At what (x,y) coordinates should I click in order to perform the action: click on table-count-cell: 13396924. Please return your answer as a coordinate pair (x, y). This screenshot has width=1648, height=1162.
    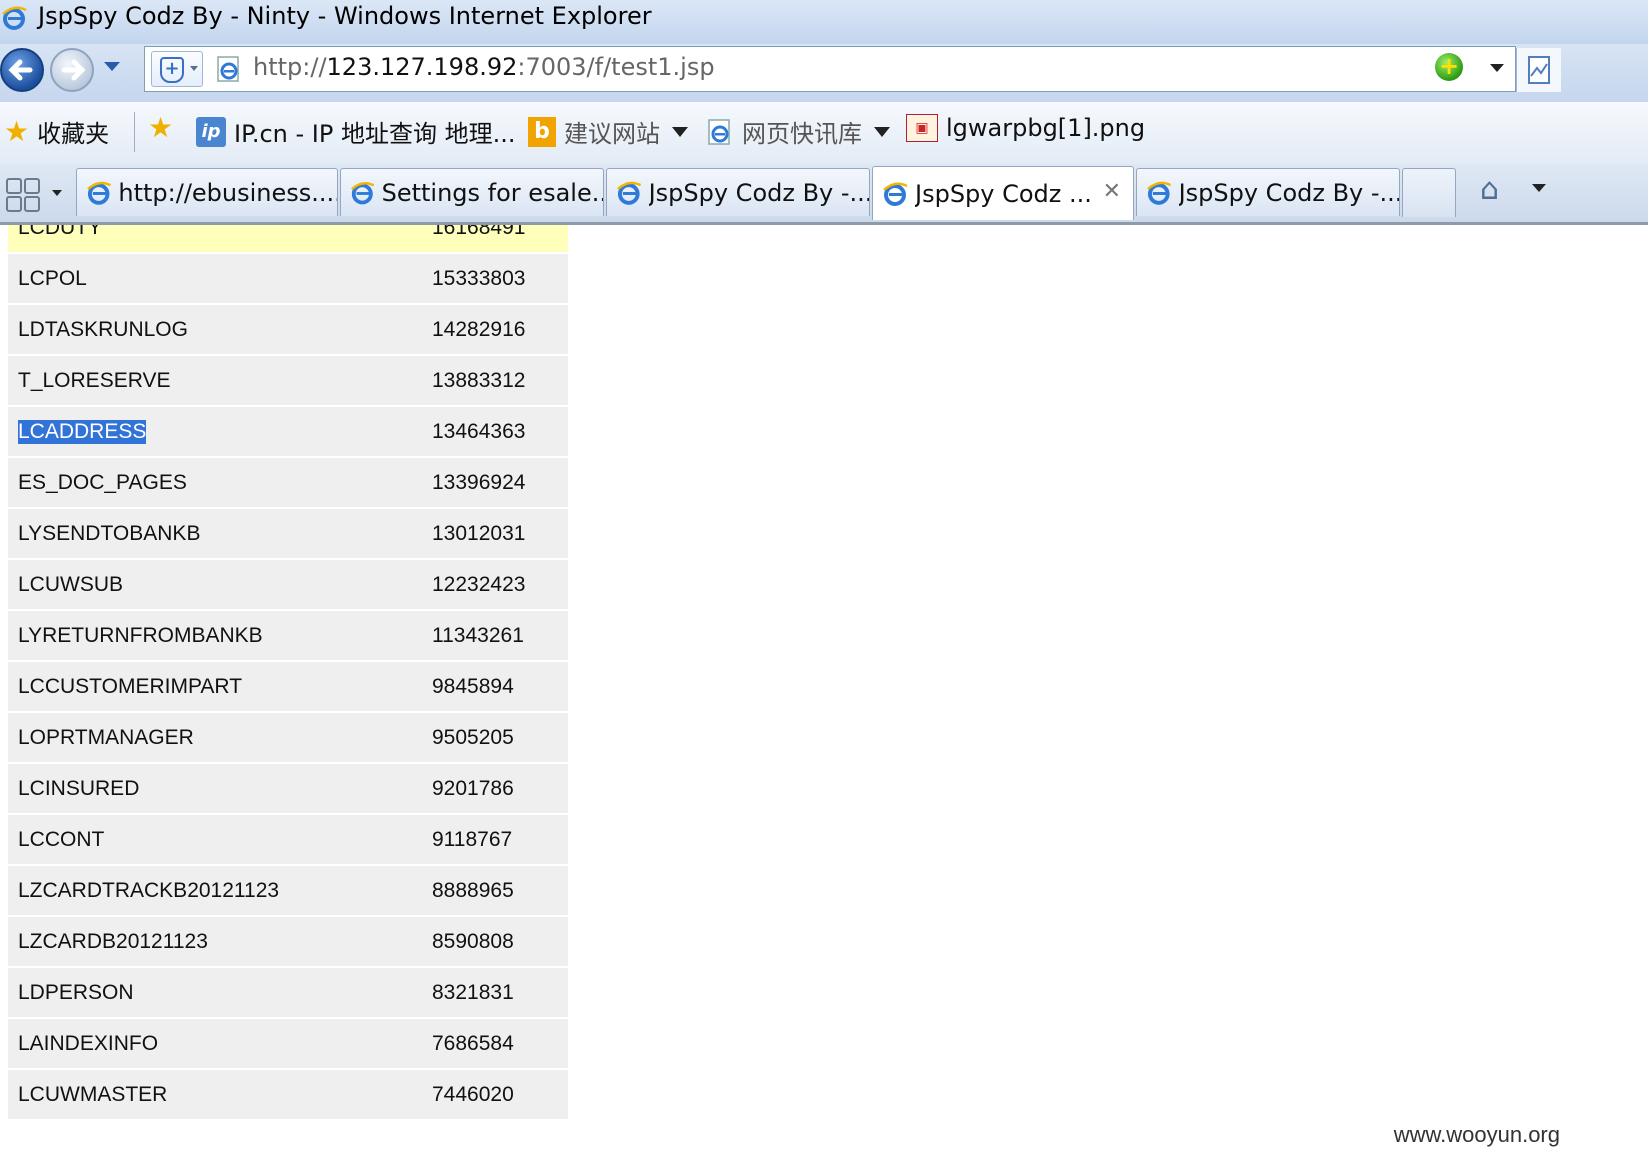
    Looking at the image, I should click on (479, 482).